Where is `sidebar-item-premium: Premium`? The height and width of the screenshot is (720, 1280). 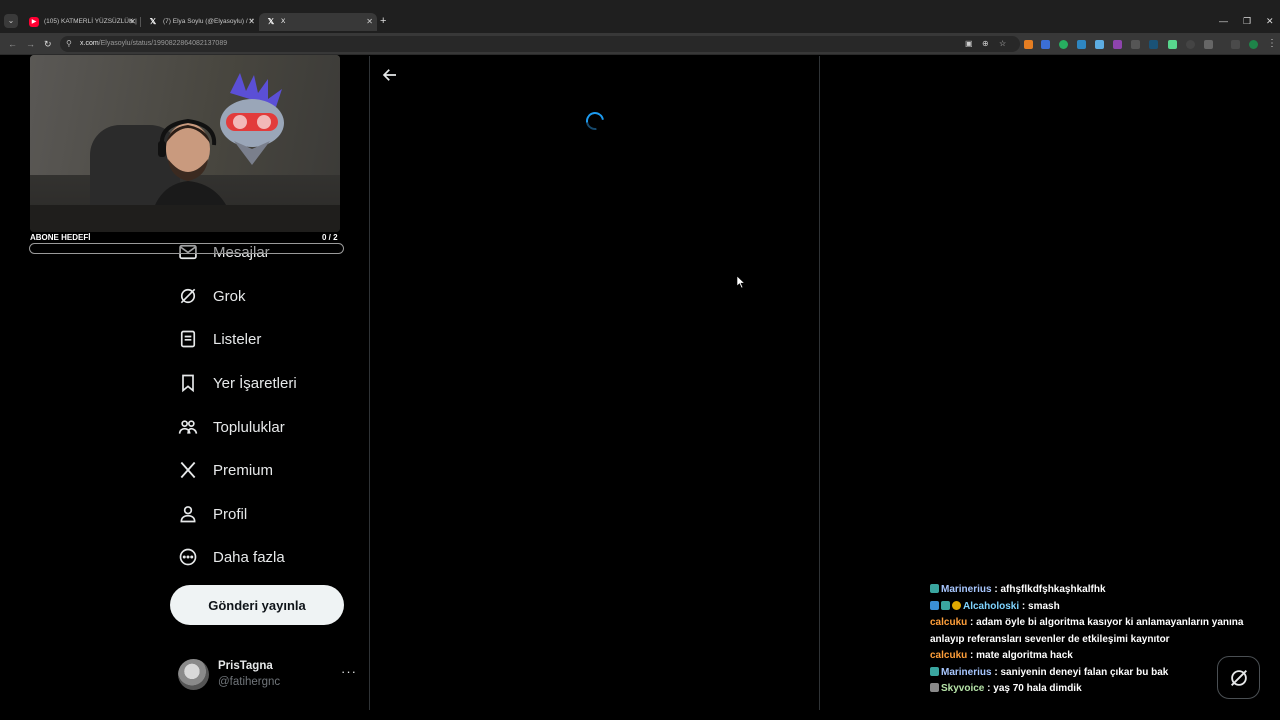 sidebar-item-premium: Premium is located at coordinates (225, 470).